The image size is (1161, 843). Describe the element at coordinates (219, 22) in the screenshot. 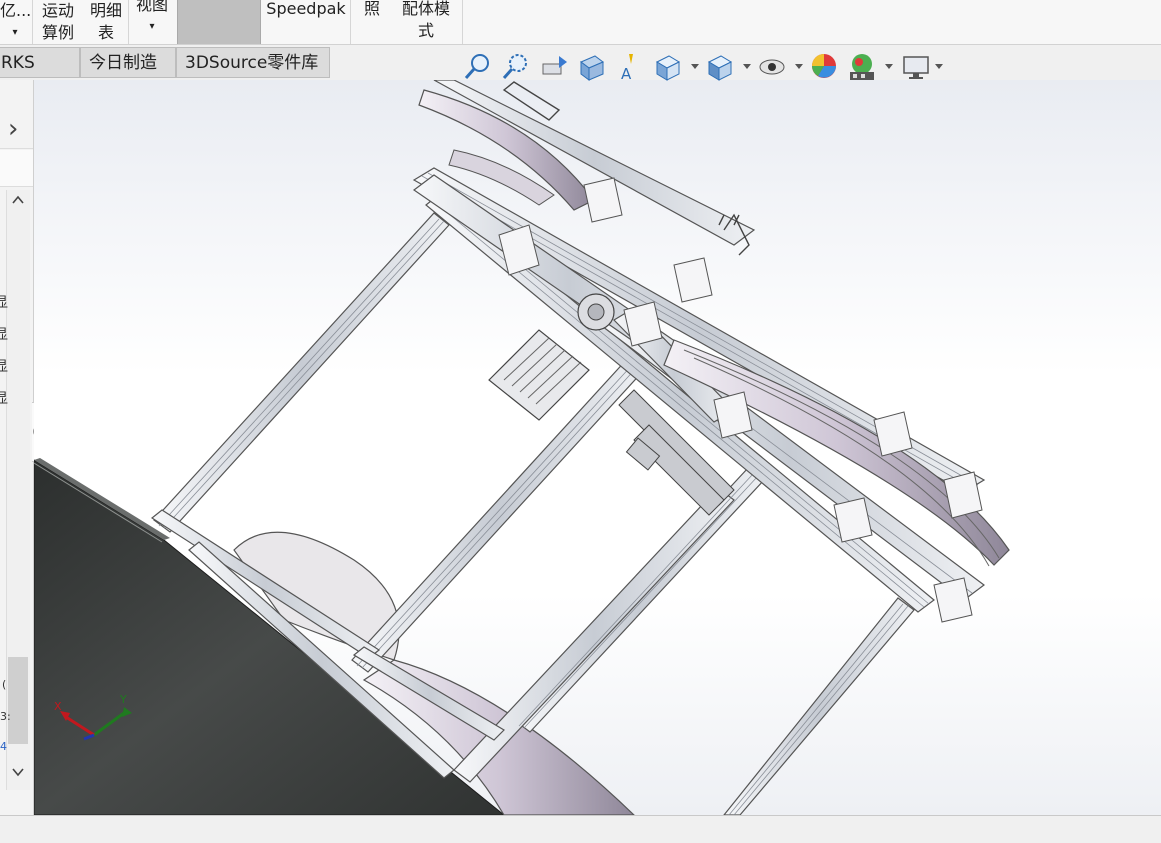

I see `ribbon-placeholder-button` at that location.